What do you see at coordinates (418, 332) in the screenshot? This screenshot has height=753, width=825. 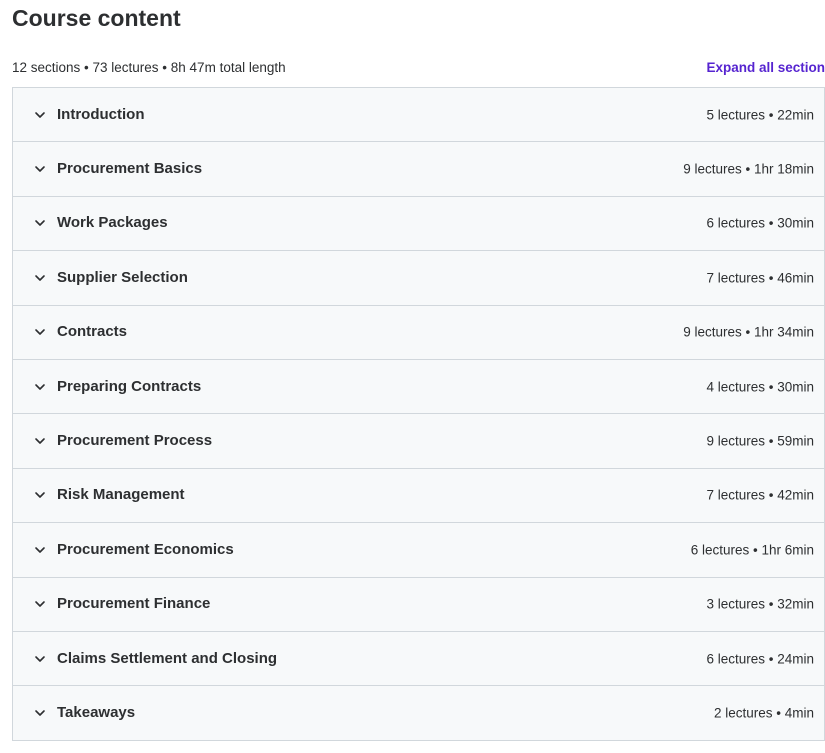 I see `section-header: Contracts 9 lectures • 1hr 34min` at bounding box center [418, 332].